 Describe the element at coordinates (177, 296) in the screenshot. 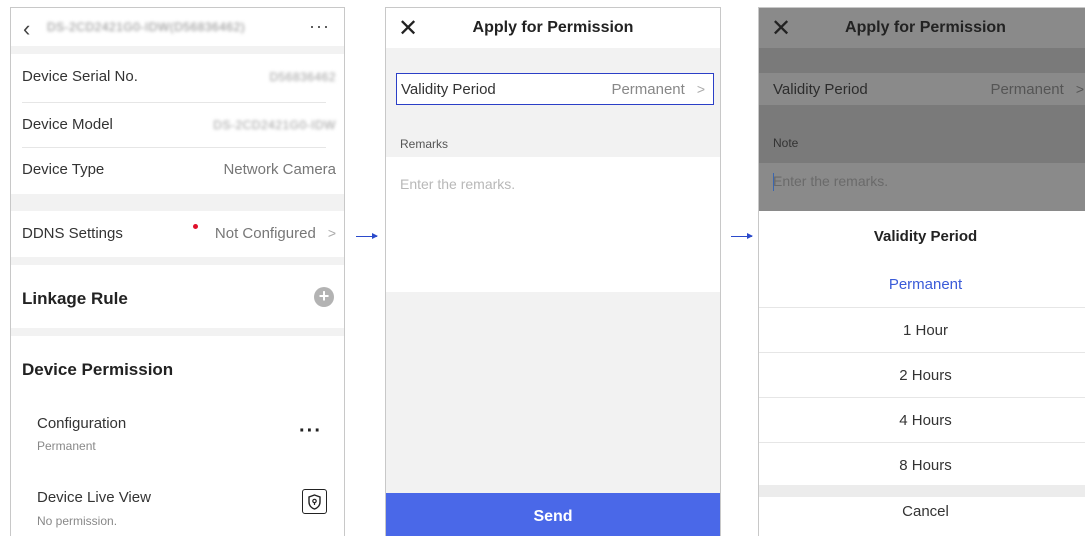

I see `linkage-rule-block: Linkage Rule +` at that location.